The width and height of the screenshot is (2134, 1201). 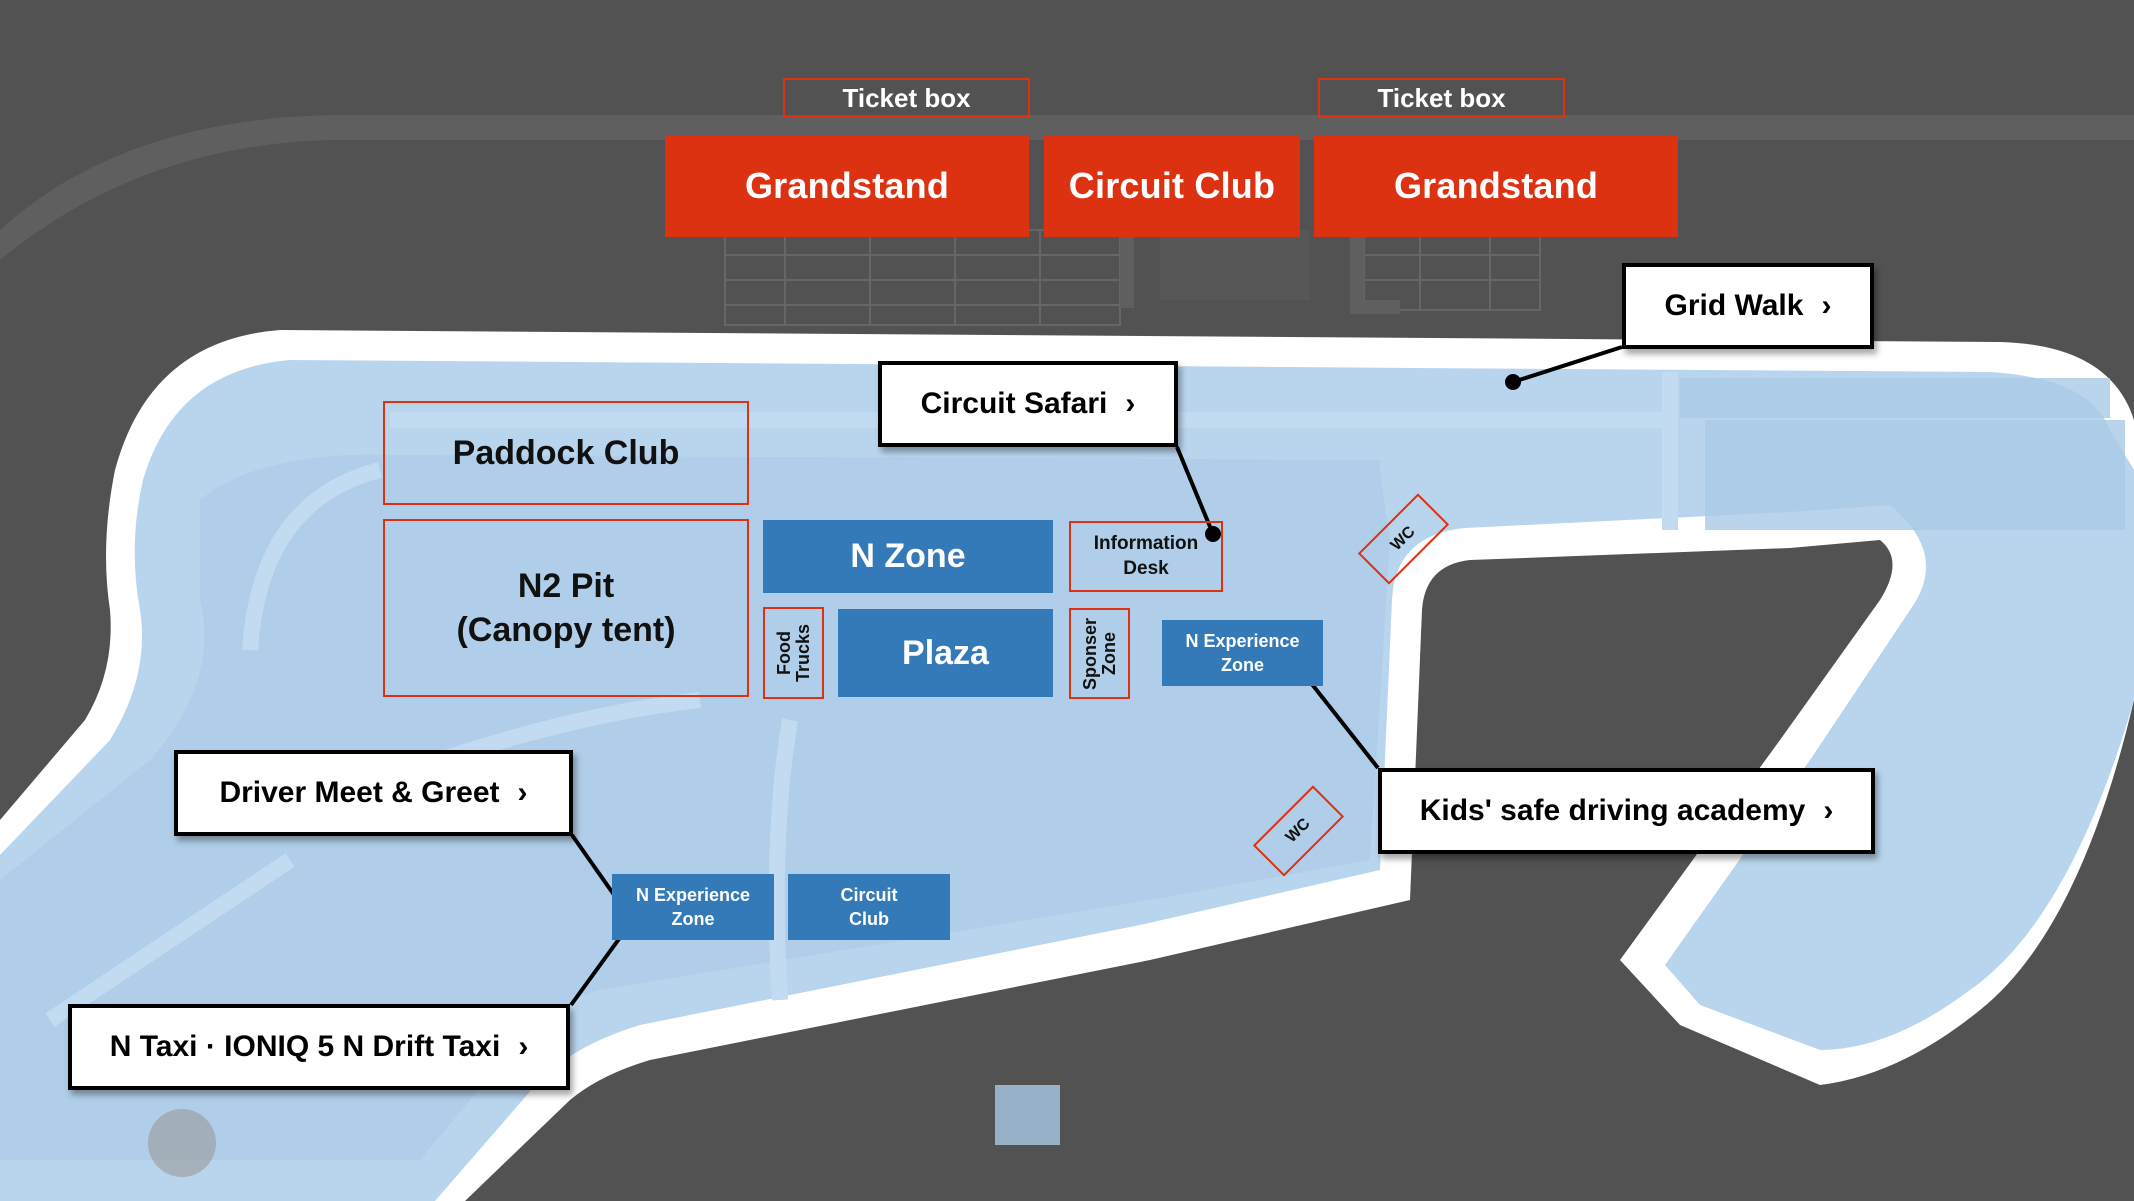 I want to click on n-experience-zone-south-line2: Zone, so click(x=693, y=919).